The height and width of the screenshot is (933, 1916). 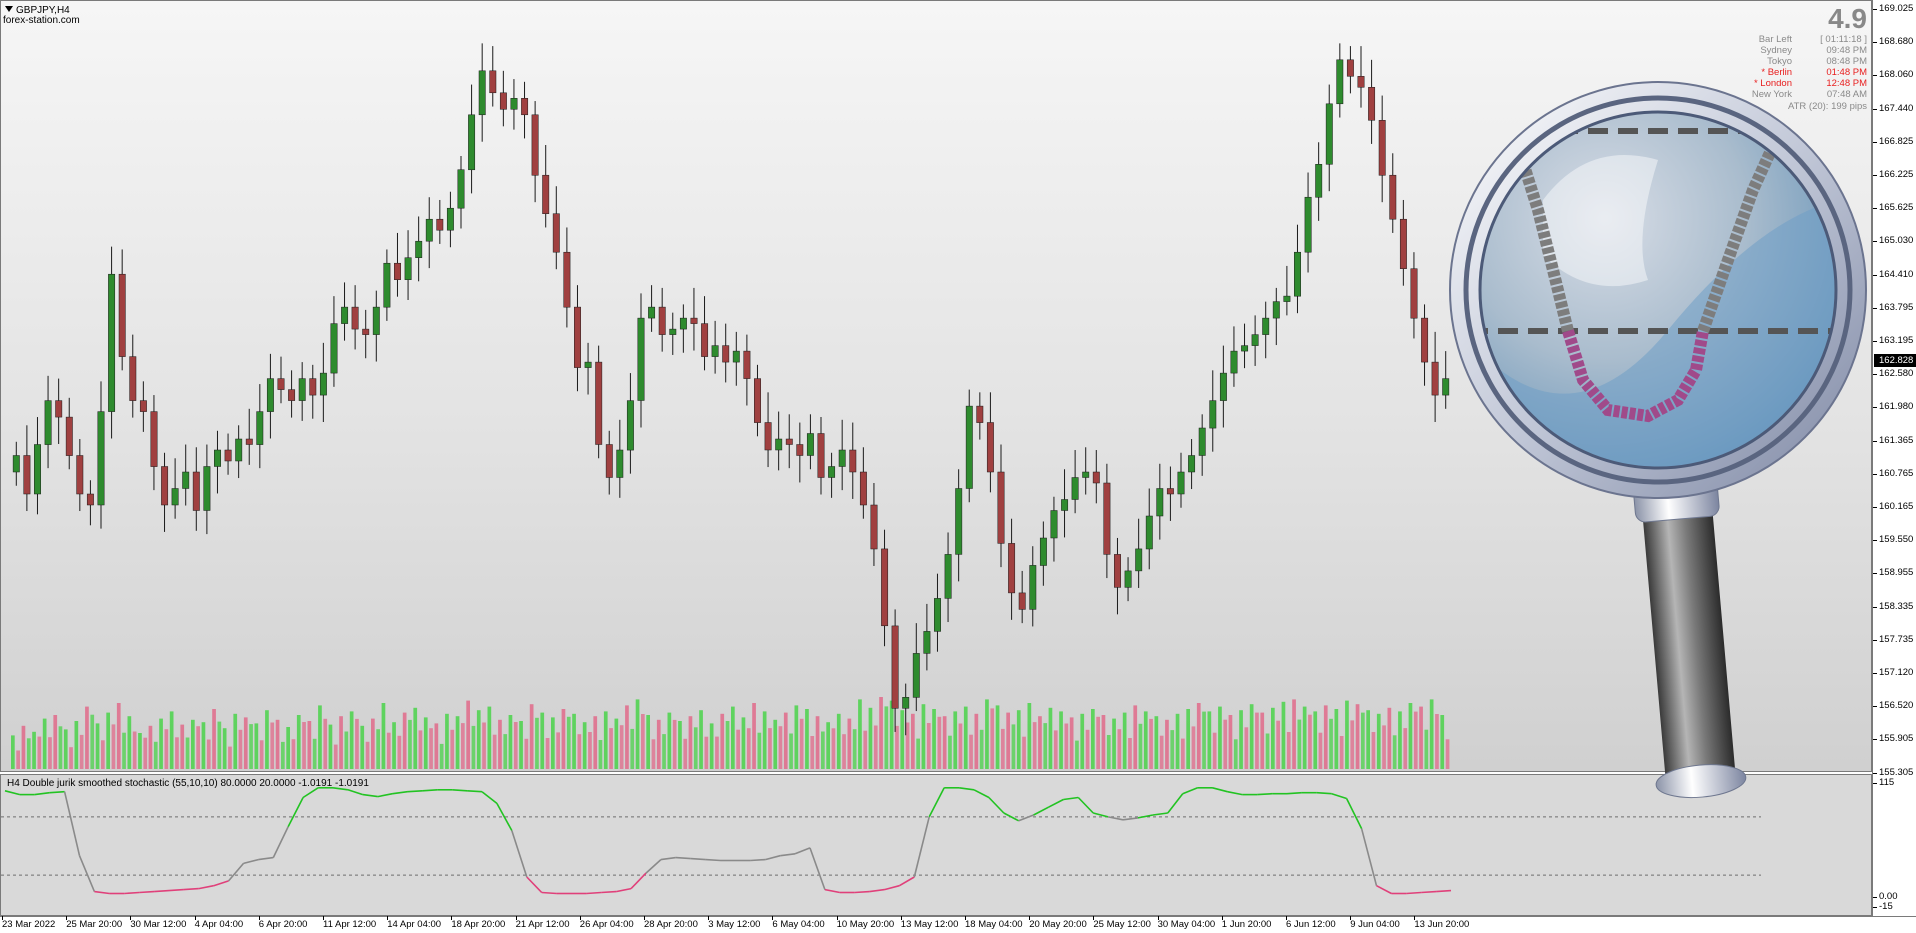 What do you see at coordinates (671, 923) in the screenshot?
I see `time-tick: 28 Apr 20:00` at bounding box center [671, 923].